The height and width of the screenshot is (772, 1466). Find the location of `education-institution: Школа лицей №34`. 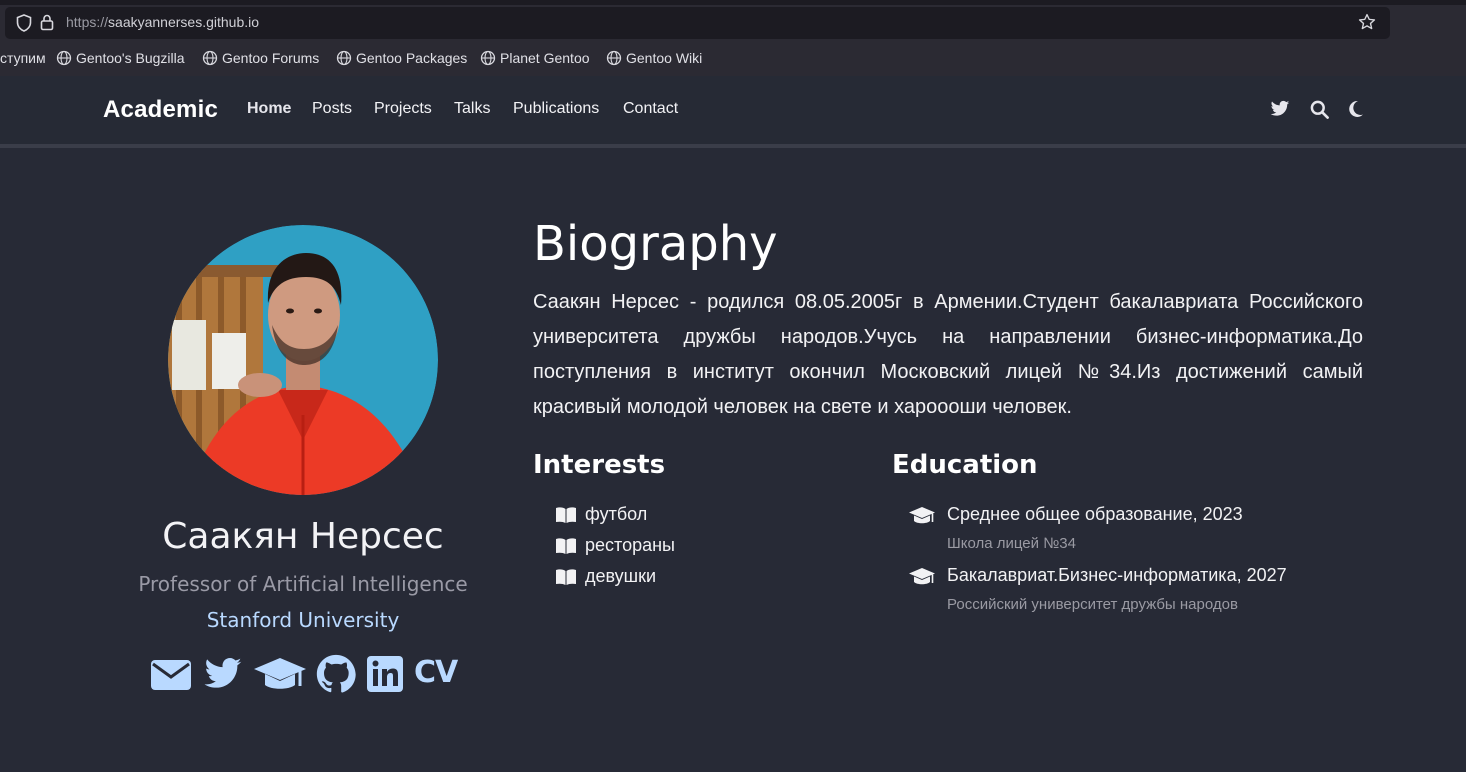

education-institution: Школа лицей №34 is located at coordinates (1011, 543).